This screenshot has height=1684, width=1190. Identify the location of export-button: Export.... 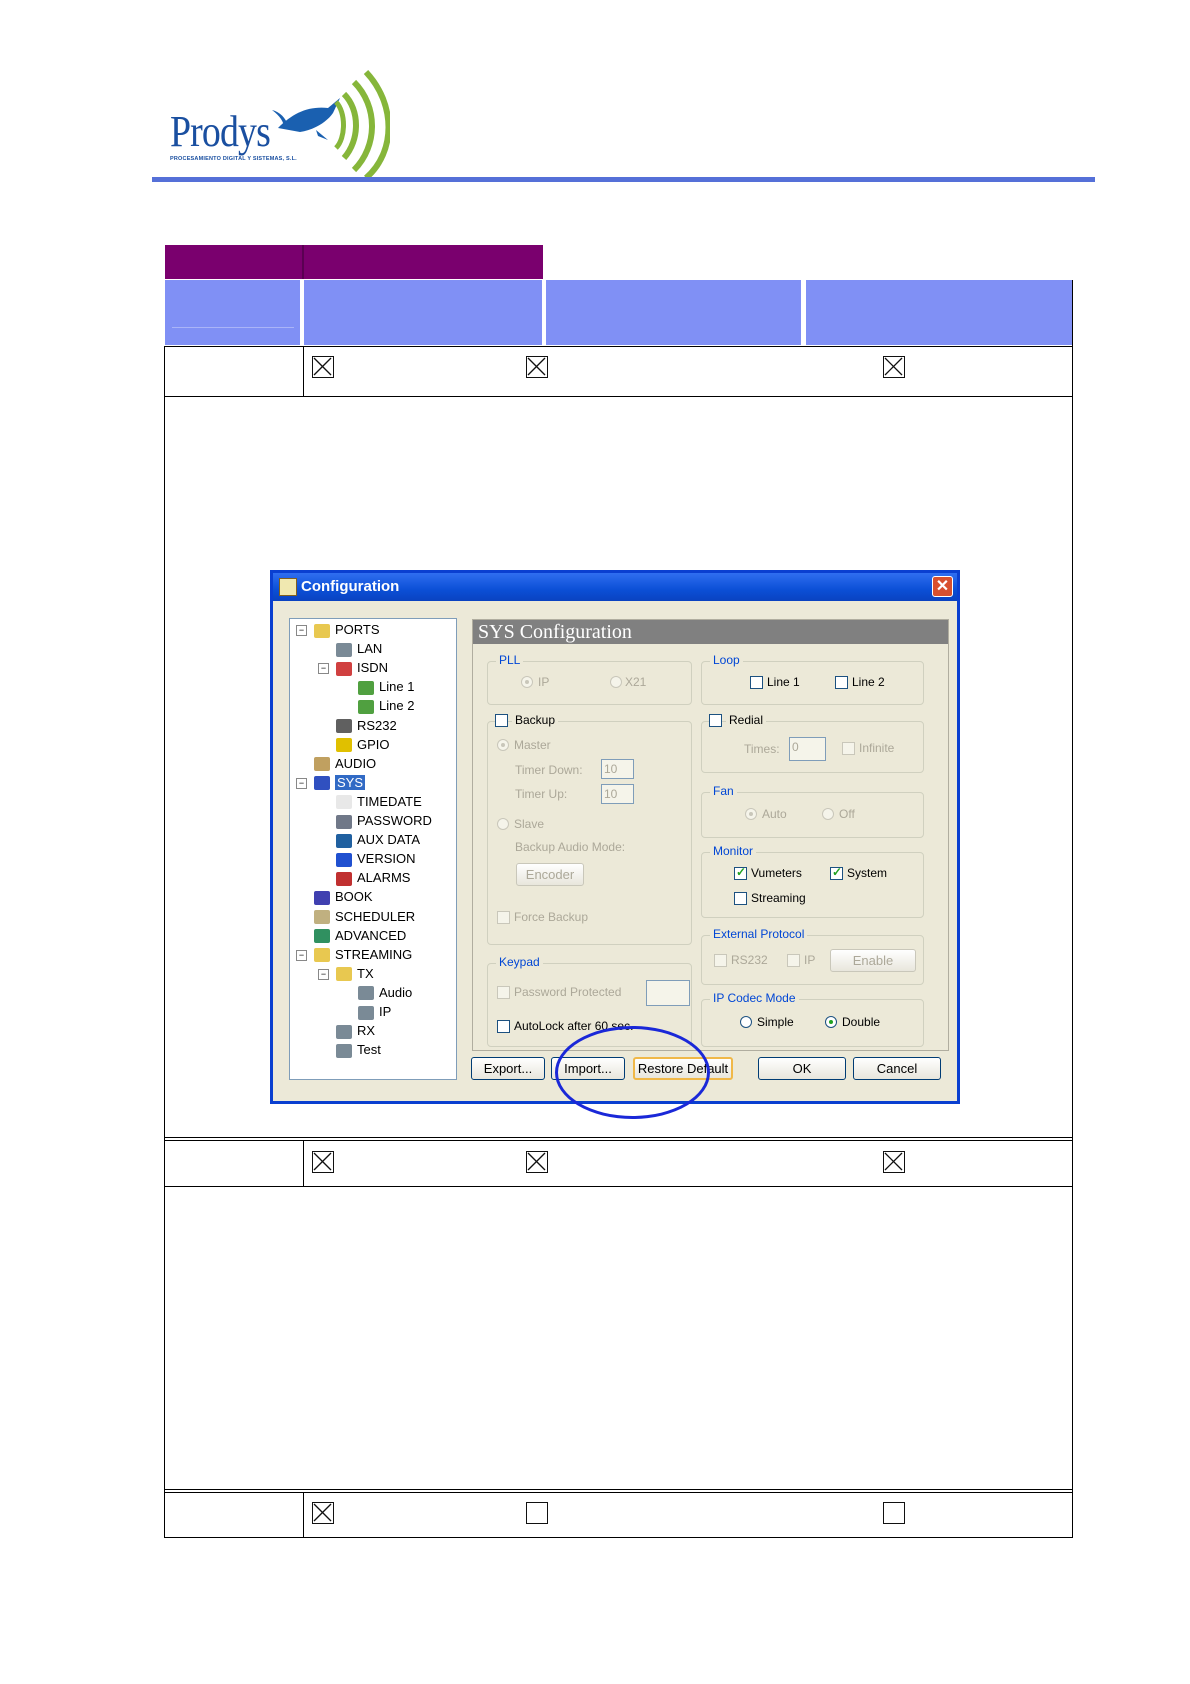
(508, 1068).